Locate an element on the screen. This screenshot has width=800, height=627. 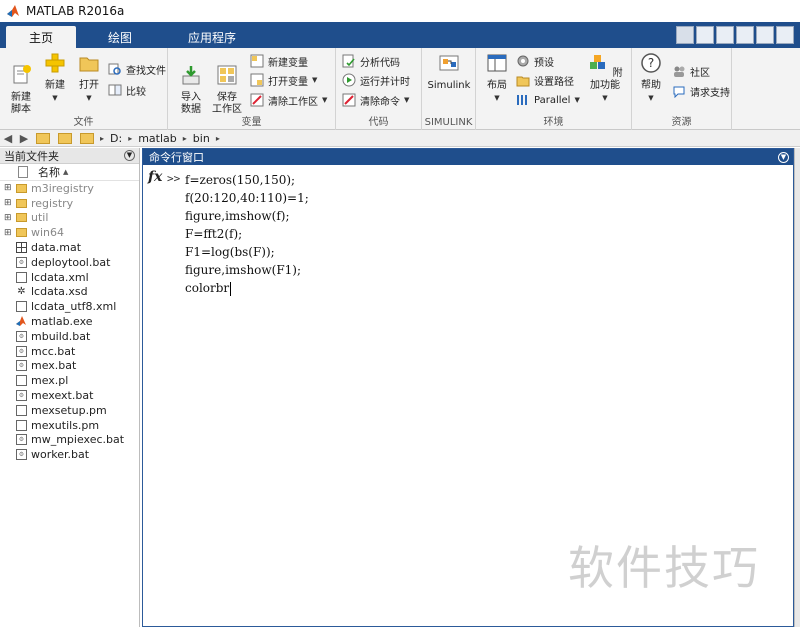
file-list-item: ⚙ mcc.bat is located at coordinates (69, 351).